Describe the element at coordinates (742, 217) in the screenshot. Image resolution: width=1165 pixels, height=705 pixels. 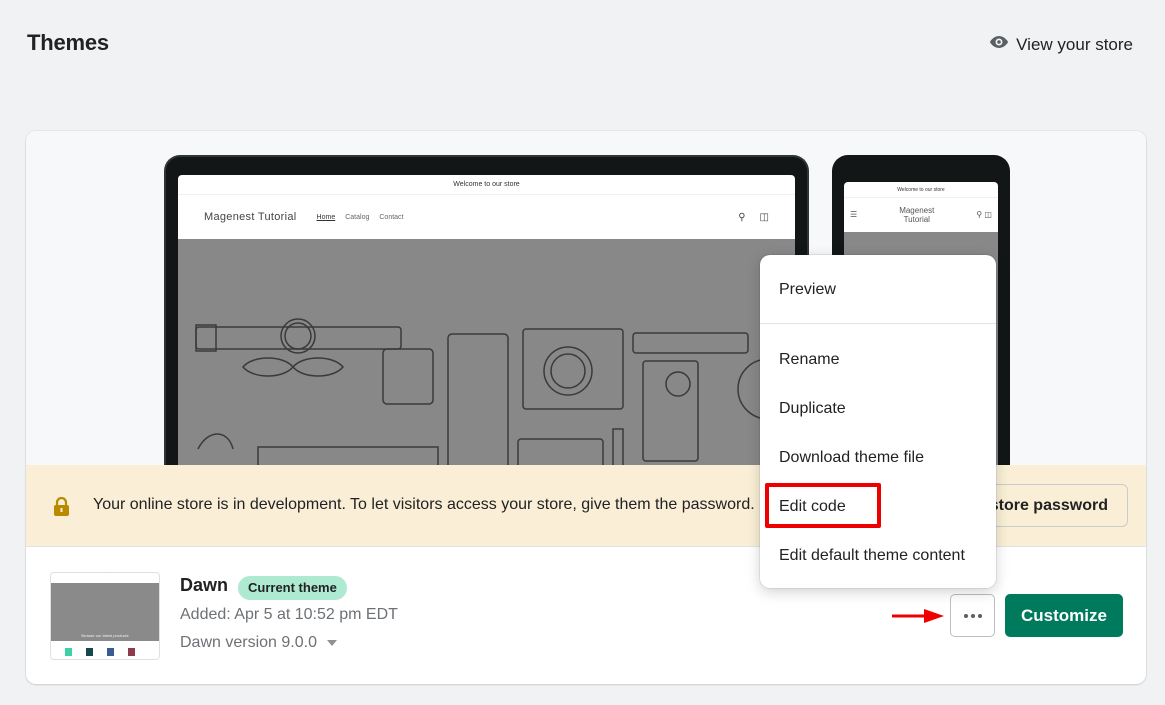
I see `search-icon: ⚲` at that location.